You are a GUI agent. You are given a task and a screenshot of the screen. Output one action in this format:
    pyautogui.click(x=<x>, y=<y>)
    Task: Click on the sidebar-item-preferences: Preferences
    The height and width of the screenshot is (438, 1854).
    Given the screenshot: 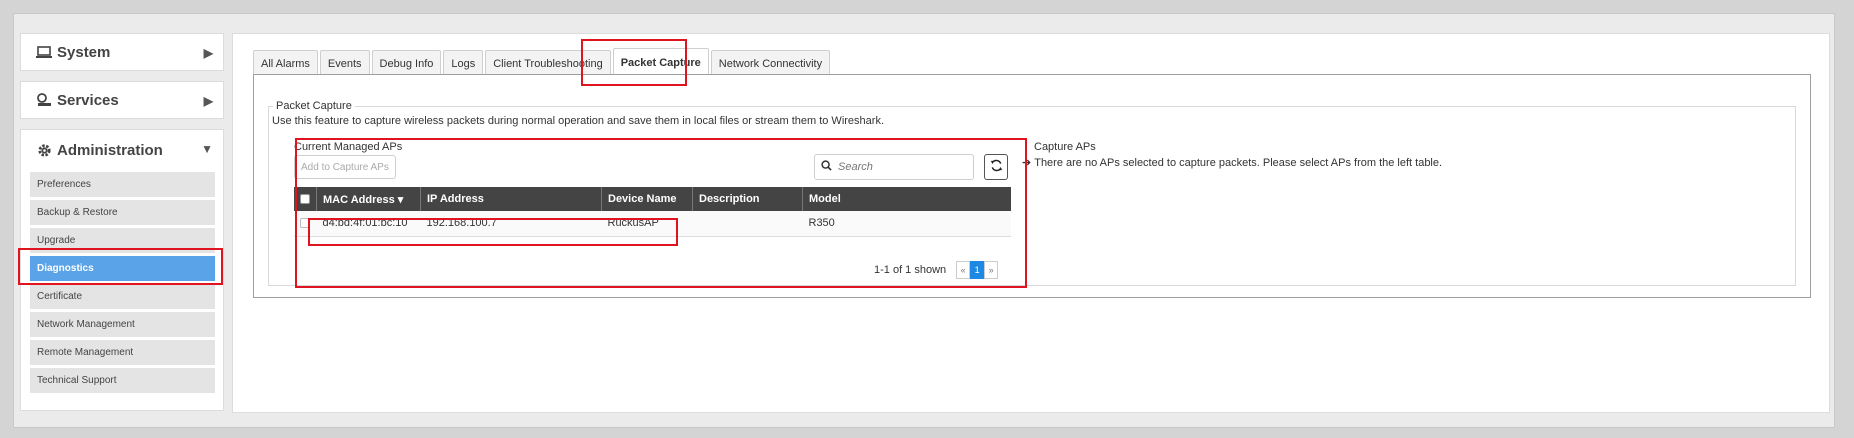 What is the action you would take?
    pyautogui.click(x=122, y=184)
    